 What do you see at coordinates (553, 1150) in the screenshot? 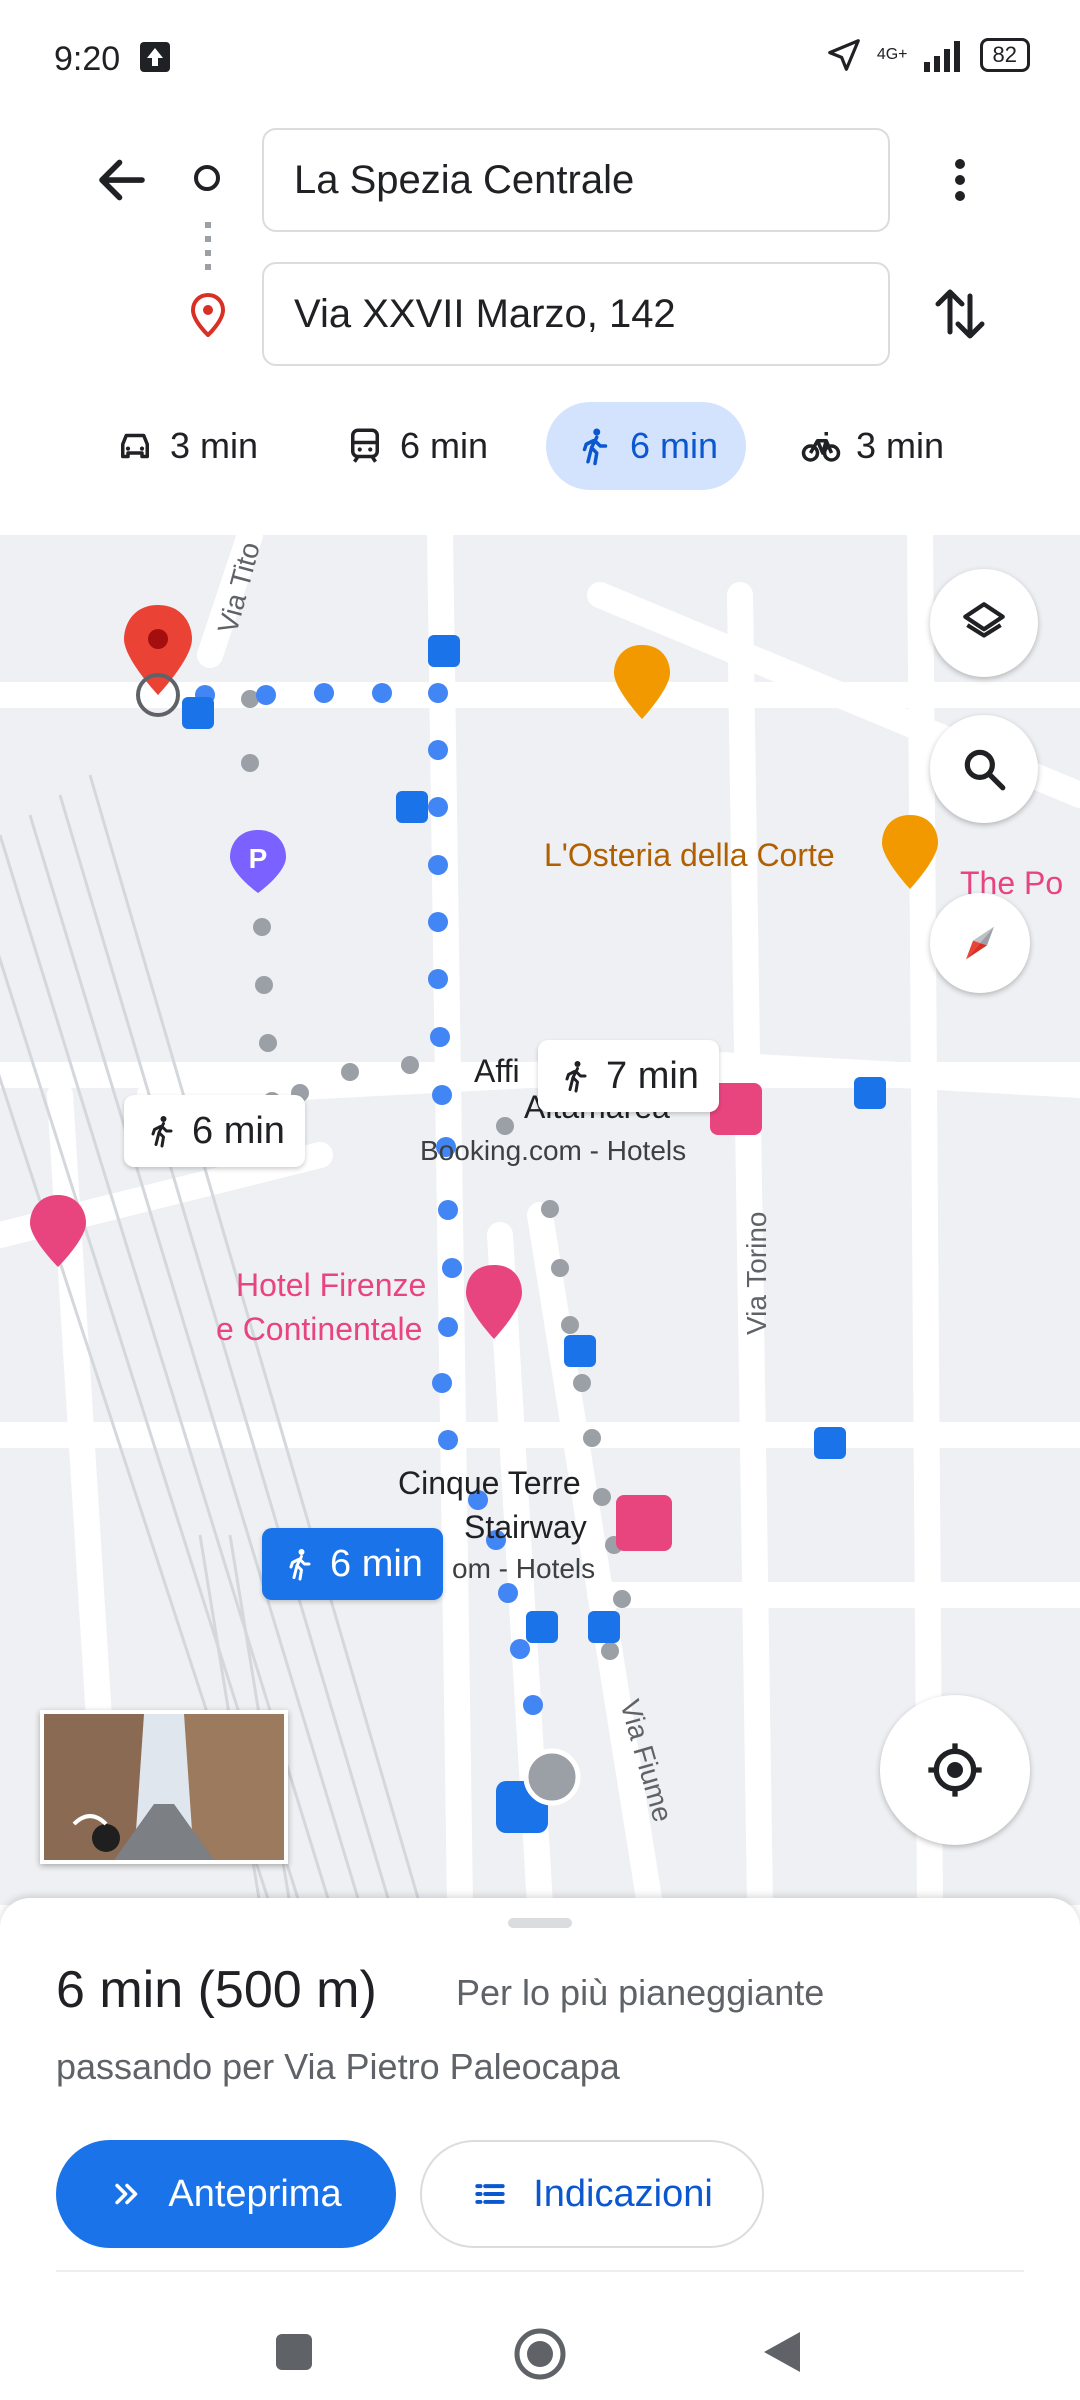
I see `place-label-booking: Booking.com - Hotels` at bounding box center [553, 1150].